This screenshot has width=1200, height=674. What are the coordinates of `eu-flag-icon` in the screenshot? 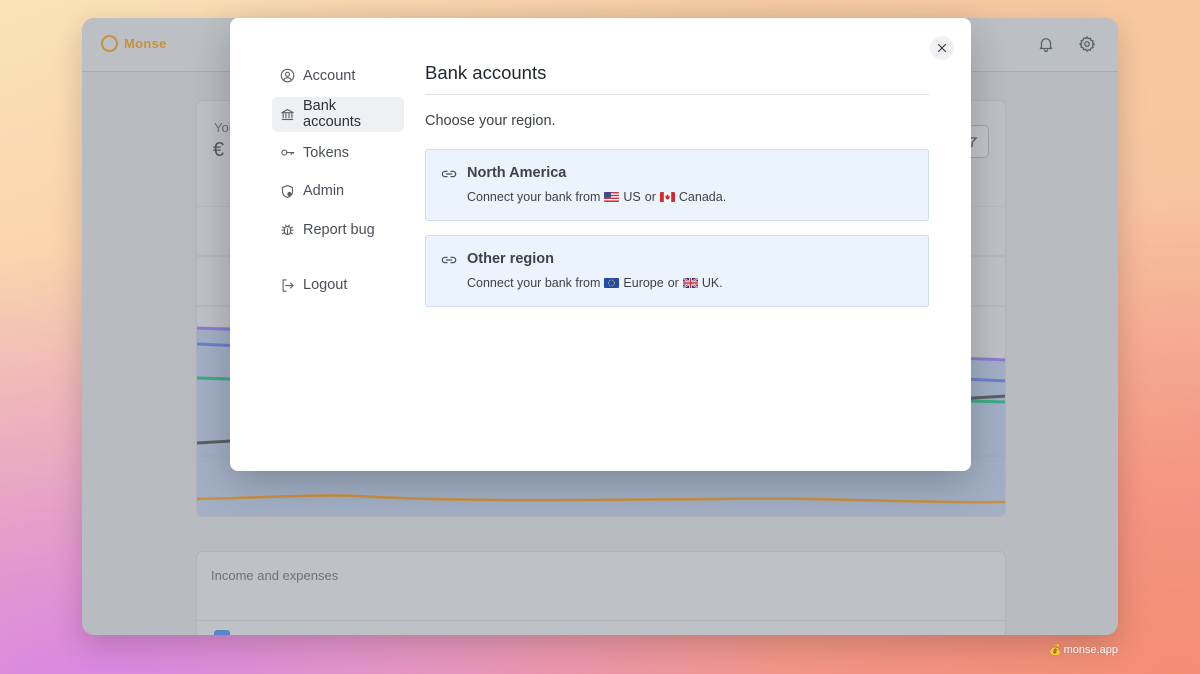 It's located at (612, 283).